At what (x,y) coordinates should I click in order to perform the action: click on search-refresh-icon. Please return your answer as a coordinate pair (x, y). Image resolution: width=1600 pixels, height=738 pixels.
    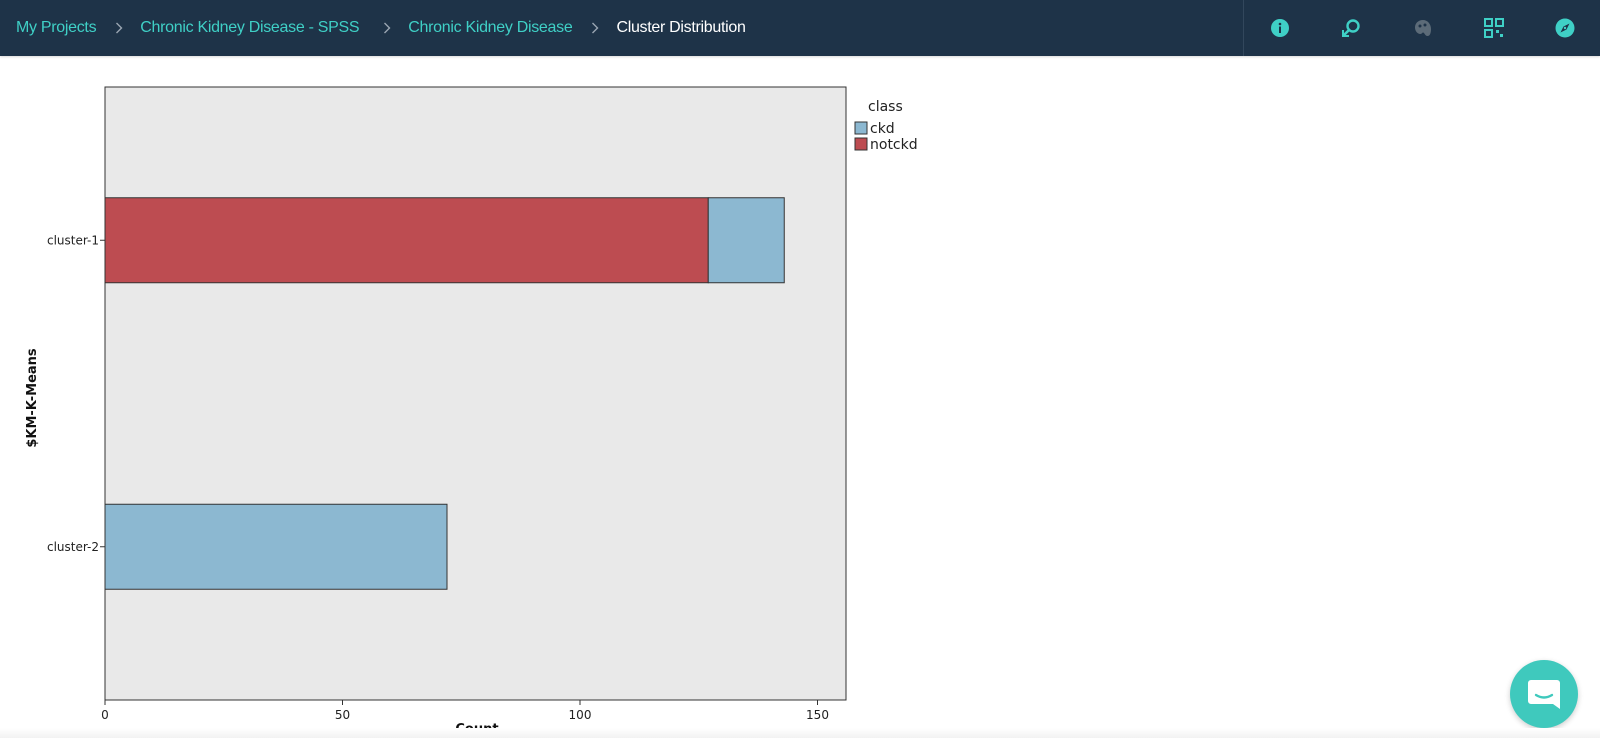
    Looking at the image, I should click on (1351, 28).